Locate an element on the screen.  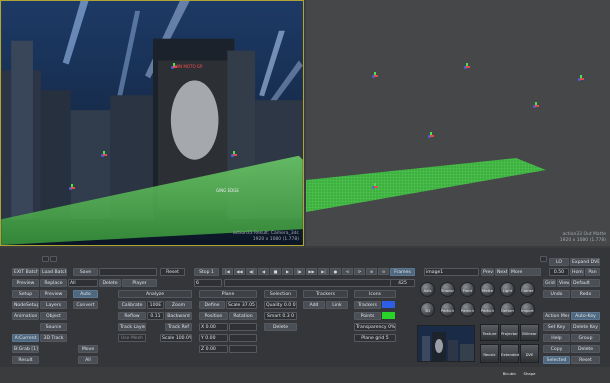
all-button: All is located at coordinates (88, 360).